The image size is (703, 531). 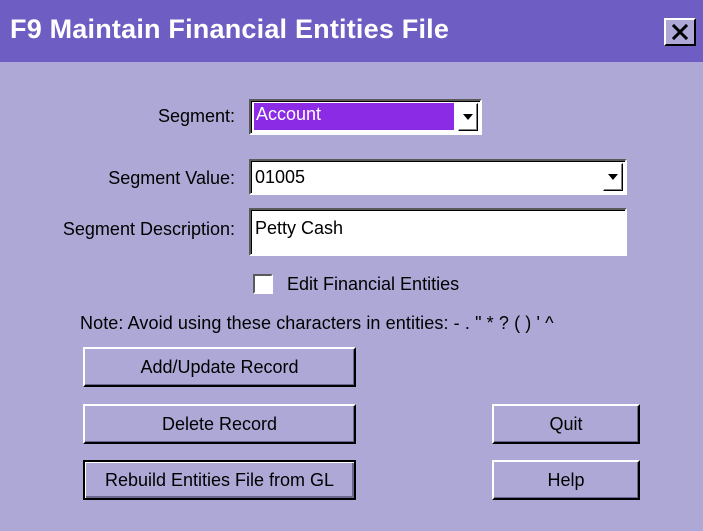 I want to click on delete-record-label: Delete Record, so click(x=219, y=423).